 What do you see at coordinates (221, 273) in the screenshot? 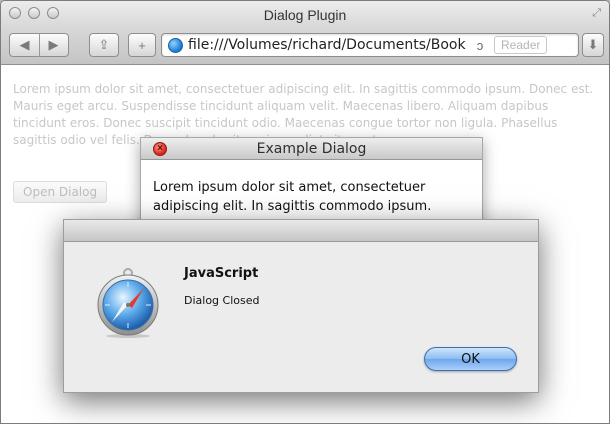
I see `alert-heading: JavaScript` at bounding box center [221, 273].